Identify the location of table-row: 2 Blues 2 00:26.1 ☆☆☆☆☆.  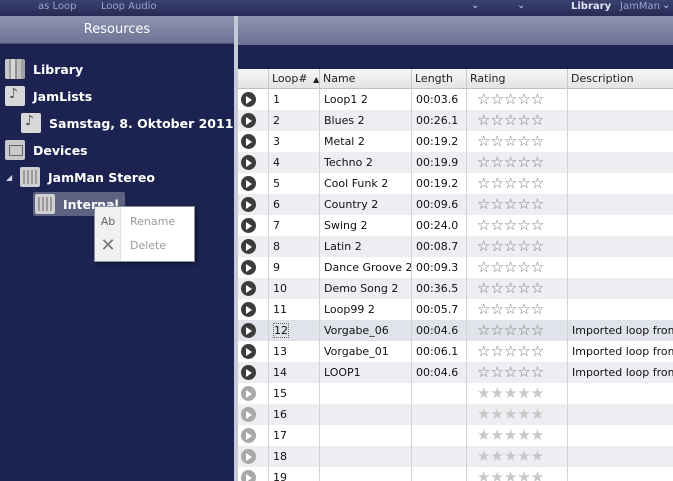
(455, 120).